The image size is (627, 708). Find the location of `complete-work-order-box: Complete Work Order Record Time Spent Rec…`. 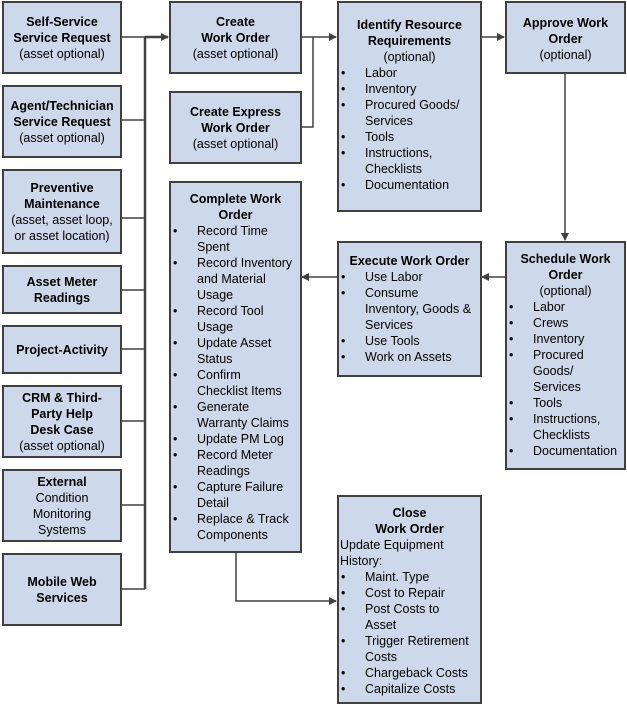

complete-work-order-box: Complete Work Order Record Time Spent Rec… is located at coordinates (235, 367).